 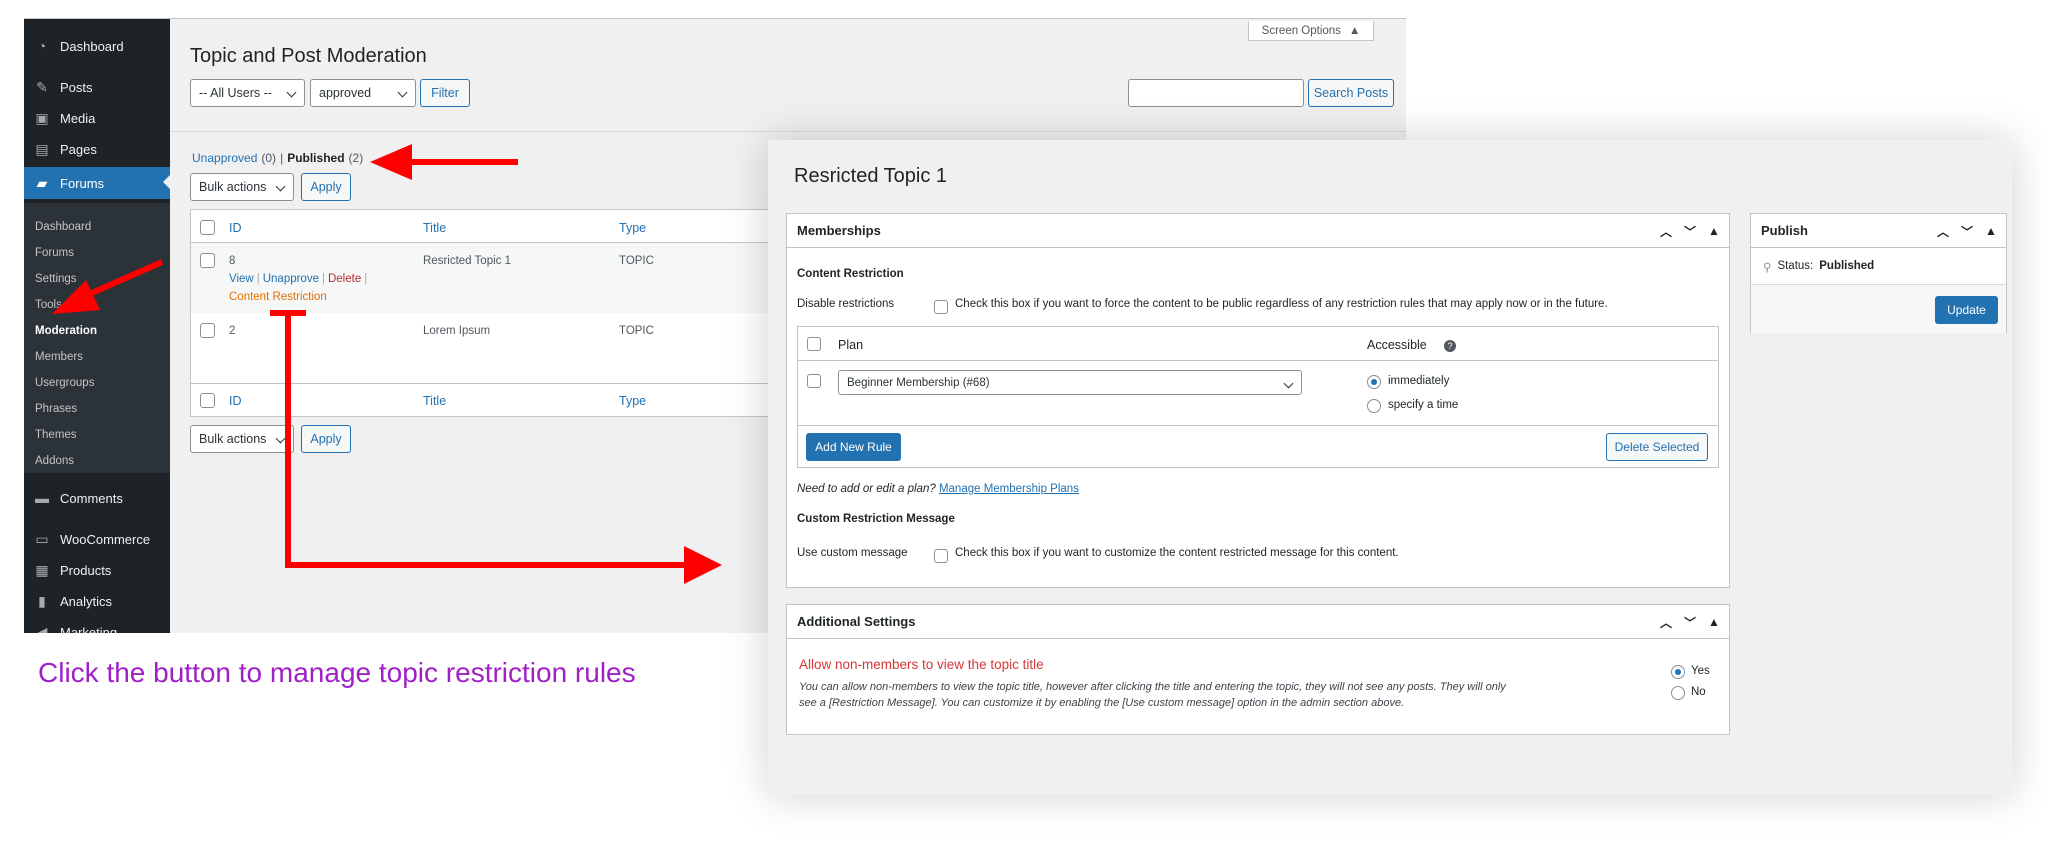 What do you see at coordinates (391, 162) in the screenshot?
I see `published-arrow-head` at bounding box center [391, 162].